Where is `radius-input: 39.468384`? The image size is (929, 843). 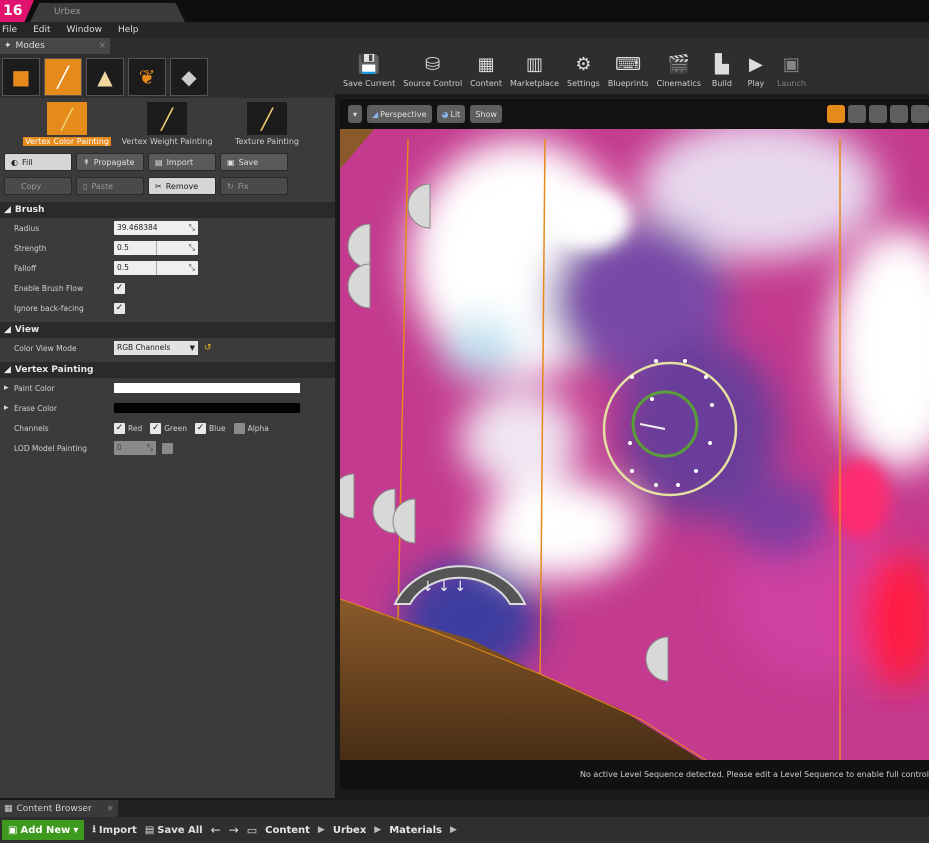 radius-input: 39.468384 is located at coordinates (156, 228).